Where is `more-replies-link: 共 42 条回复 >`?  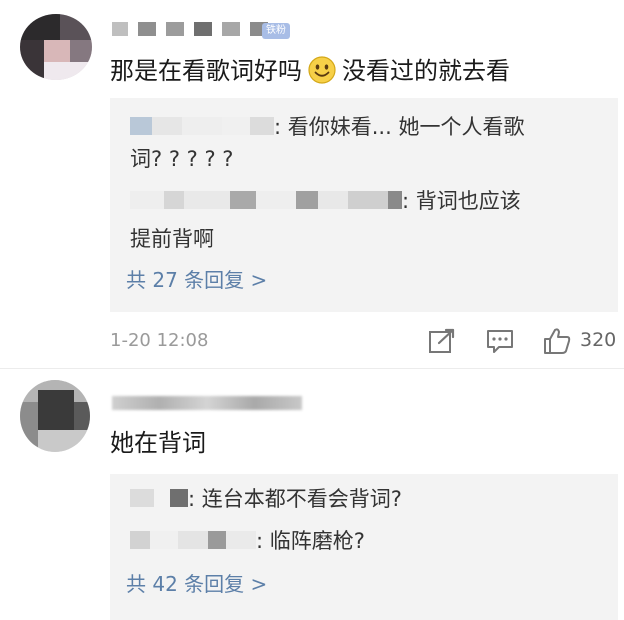
more-replies-link: 共 42 条回复 > is located at coordinates (196, 584).